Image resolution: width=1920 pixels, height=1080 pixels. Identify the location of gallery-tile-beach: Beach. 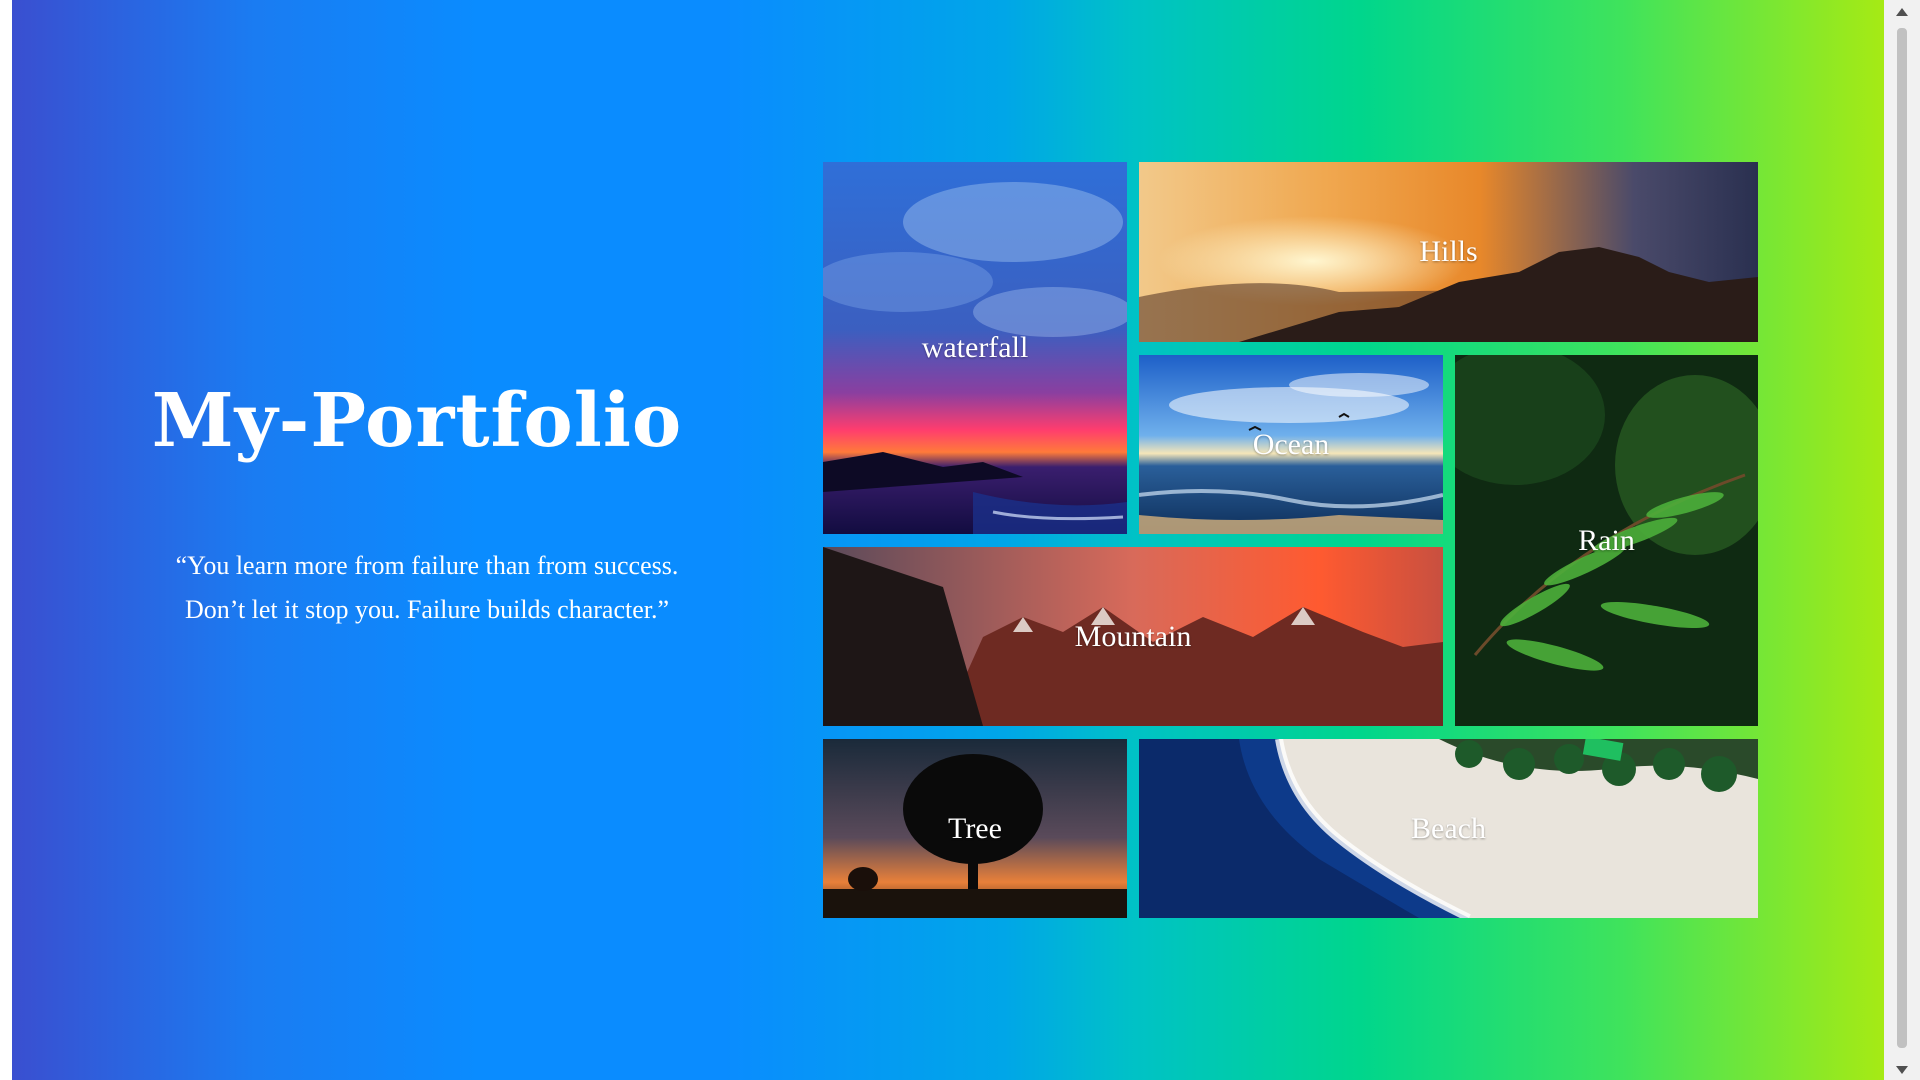
(1448, 828).